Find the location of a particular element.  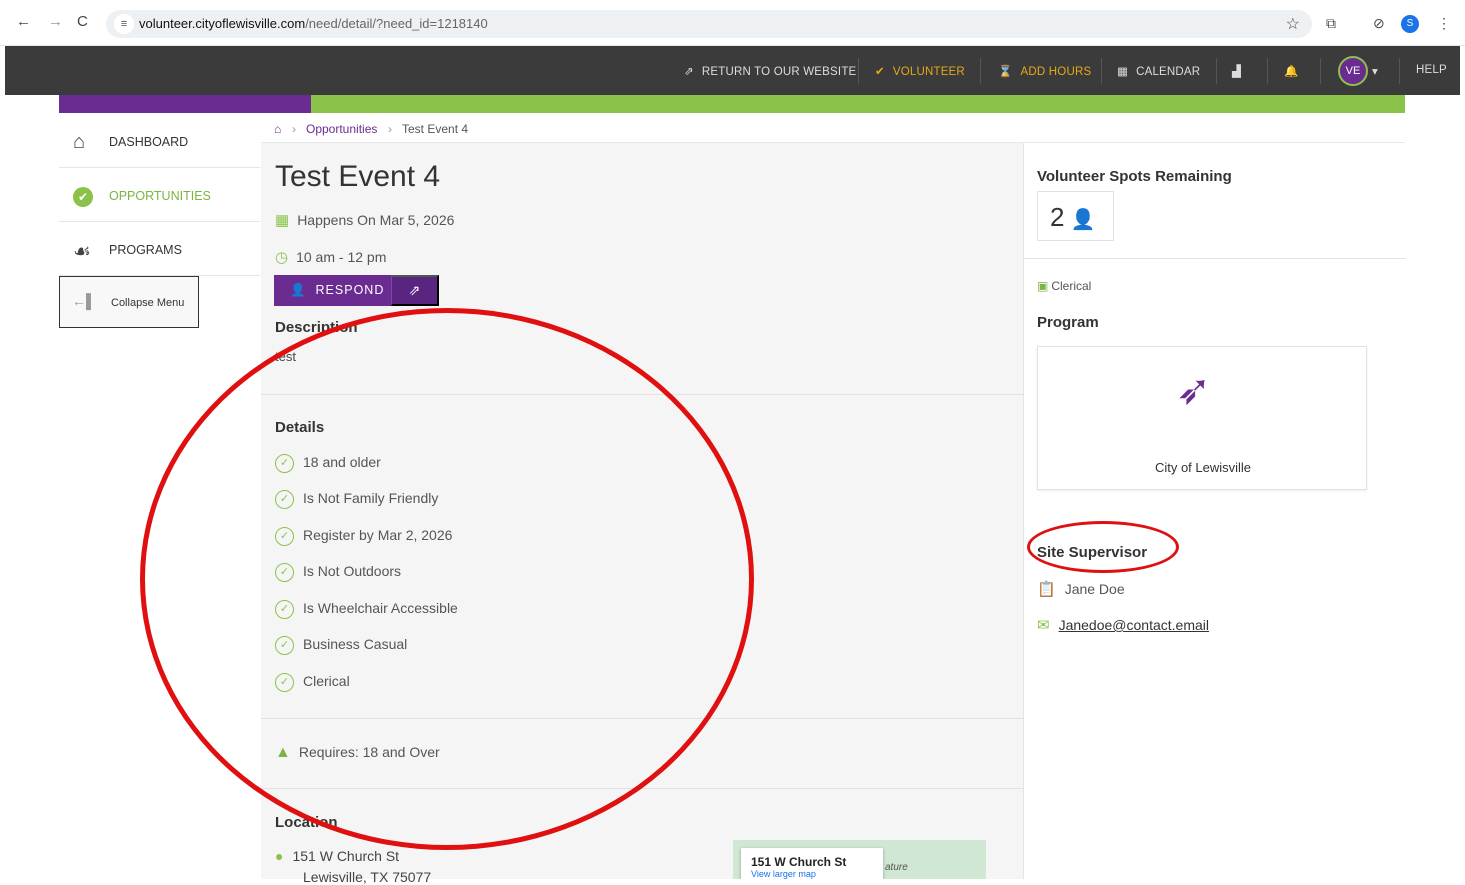

volunteer-nav-link: ✔ VOLUNTEER is located at coordinates (920, 71).